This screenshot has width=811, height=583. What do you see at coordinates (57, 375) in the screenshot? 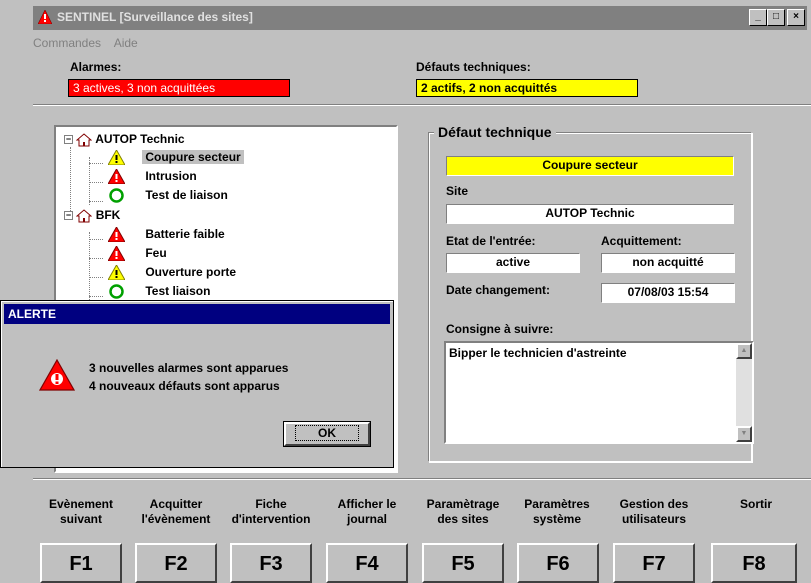
I see `alert-warning-icon` at bounding box center [57, 375].